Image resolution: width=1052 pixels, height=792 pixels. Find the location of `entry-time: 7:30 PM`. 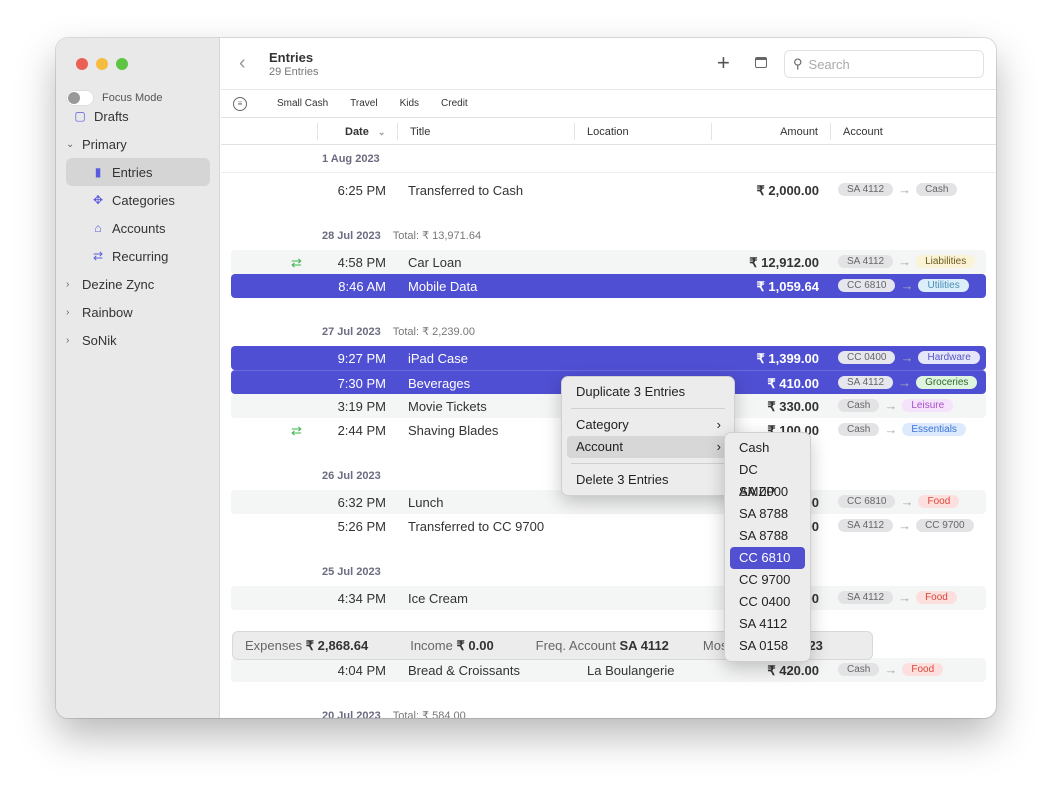

entry-time: 7:30 PM is located at coordinates (361, 383).